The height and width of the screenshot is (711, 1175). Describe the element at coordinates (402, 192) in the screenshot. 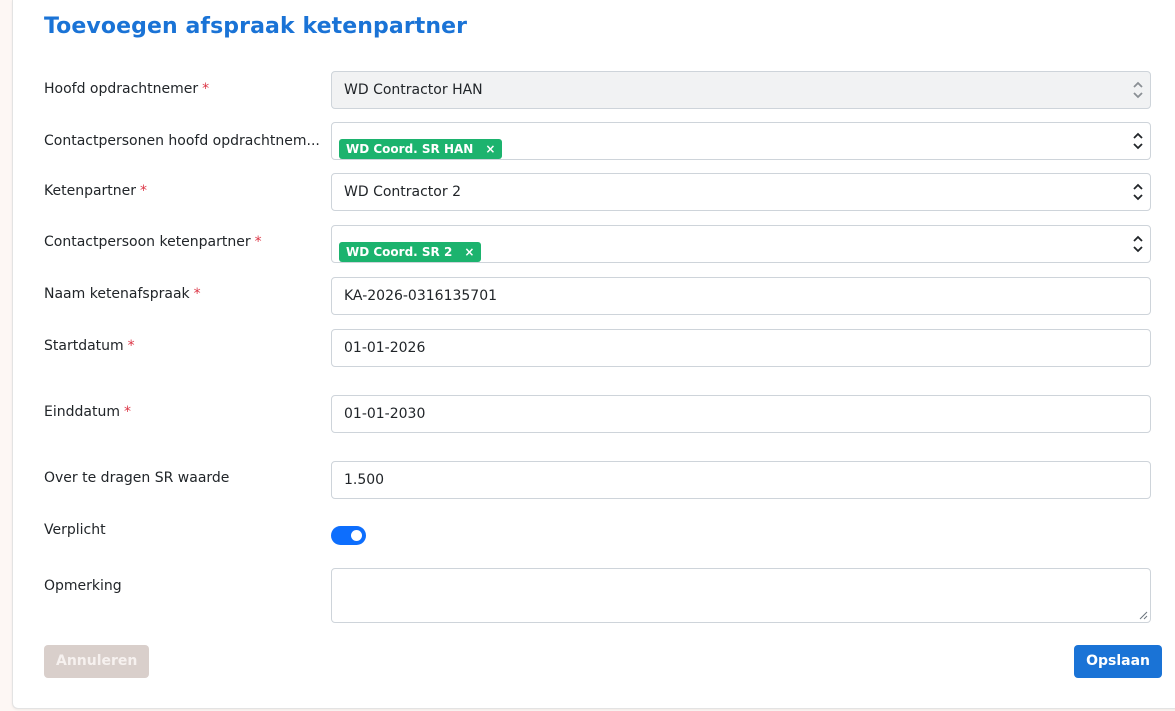

I see `ketenpartner-value: WD Contractor 2` at that location.